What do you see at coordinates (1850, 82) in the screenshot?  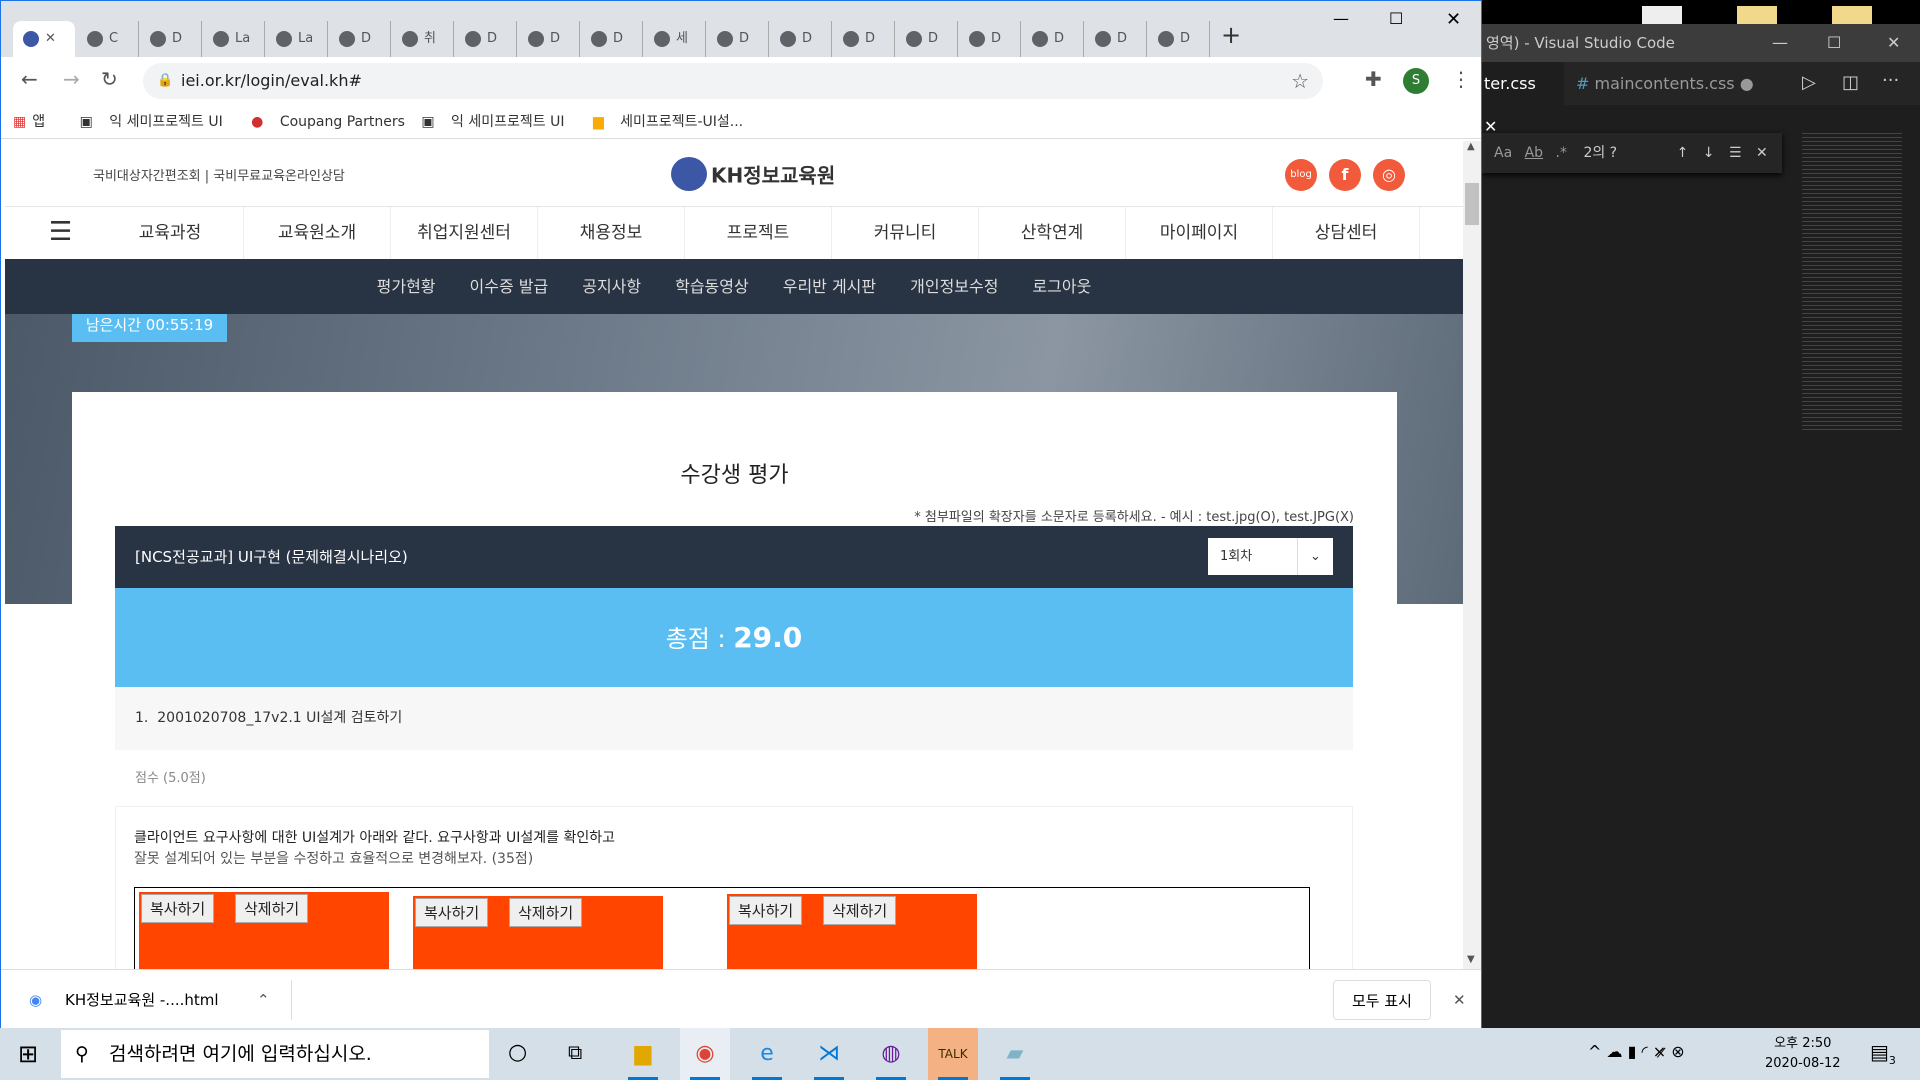 I see `split-editor-icon: ◫` at bounding box center [1850, 82].